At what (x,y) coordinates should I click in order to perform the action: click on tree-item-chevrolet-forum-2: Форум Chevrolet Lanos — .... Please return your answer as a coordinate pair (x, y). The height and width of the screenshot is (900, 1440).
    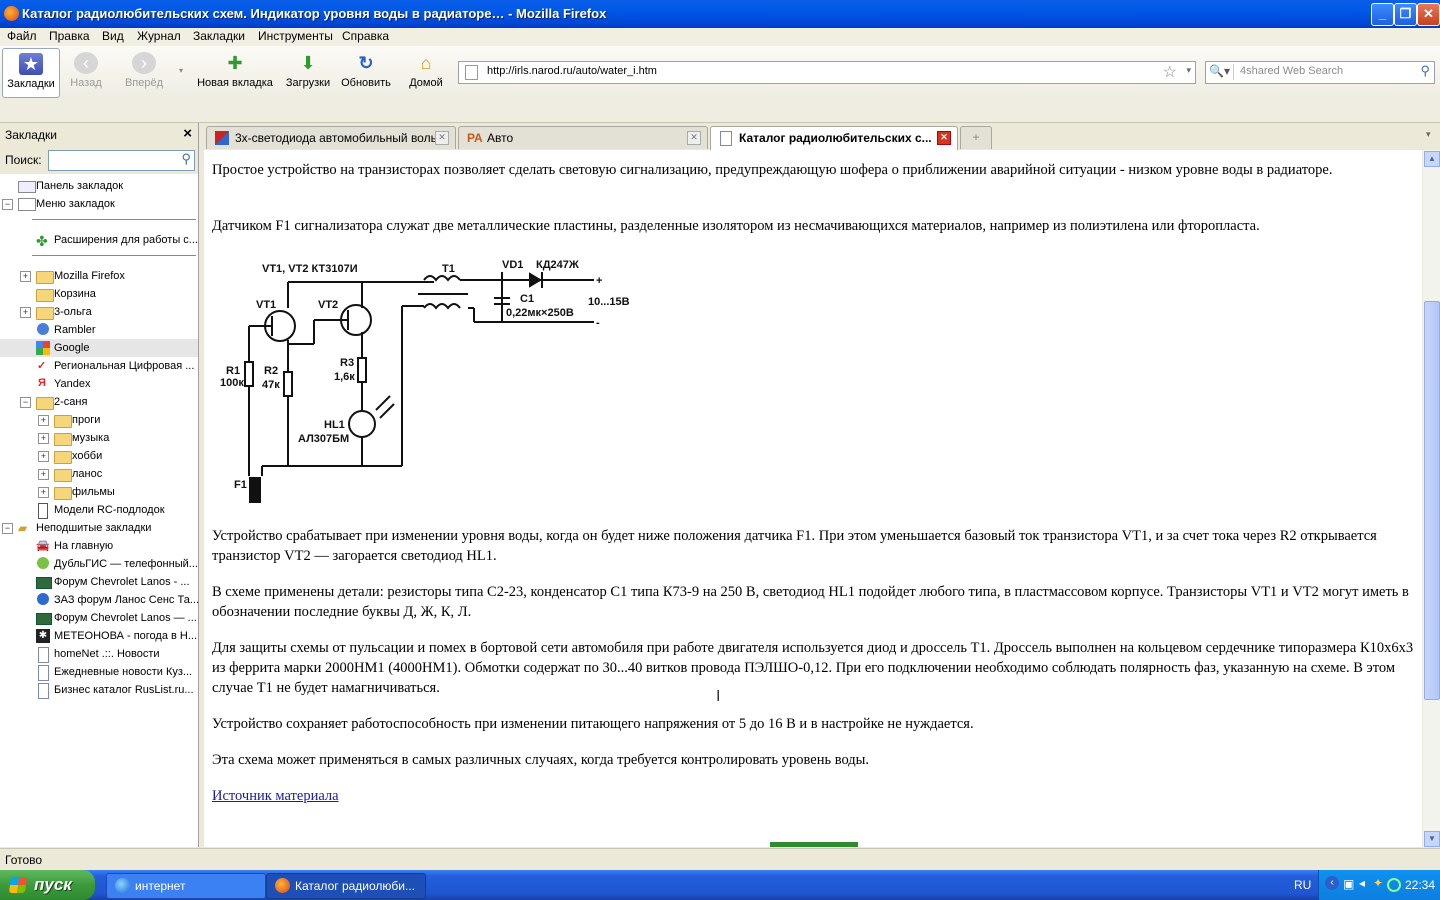
    Looking at the image, I should click on (99, 618).